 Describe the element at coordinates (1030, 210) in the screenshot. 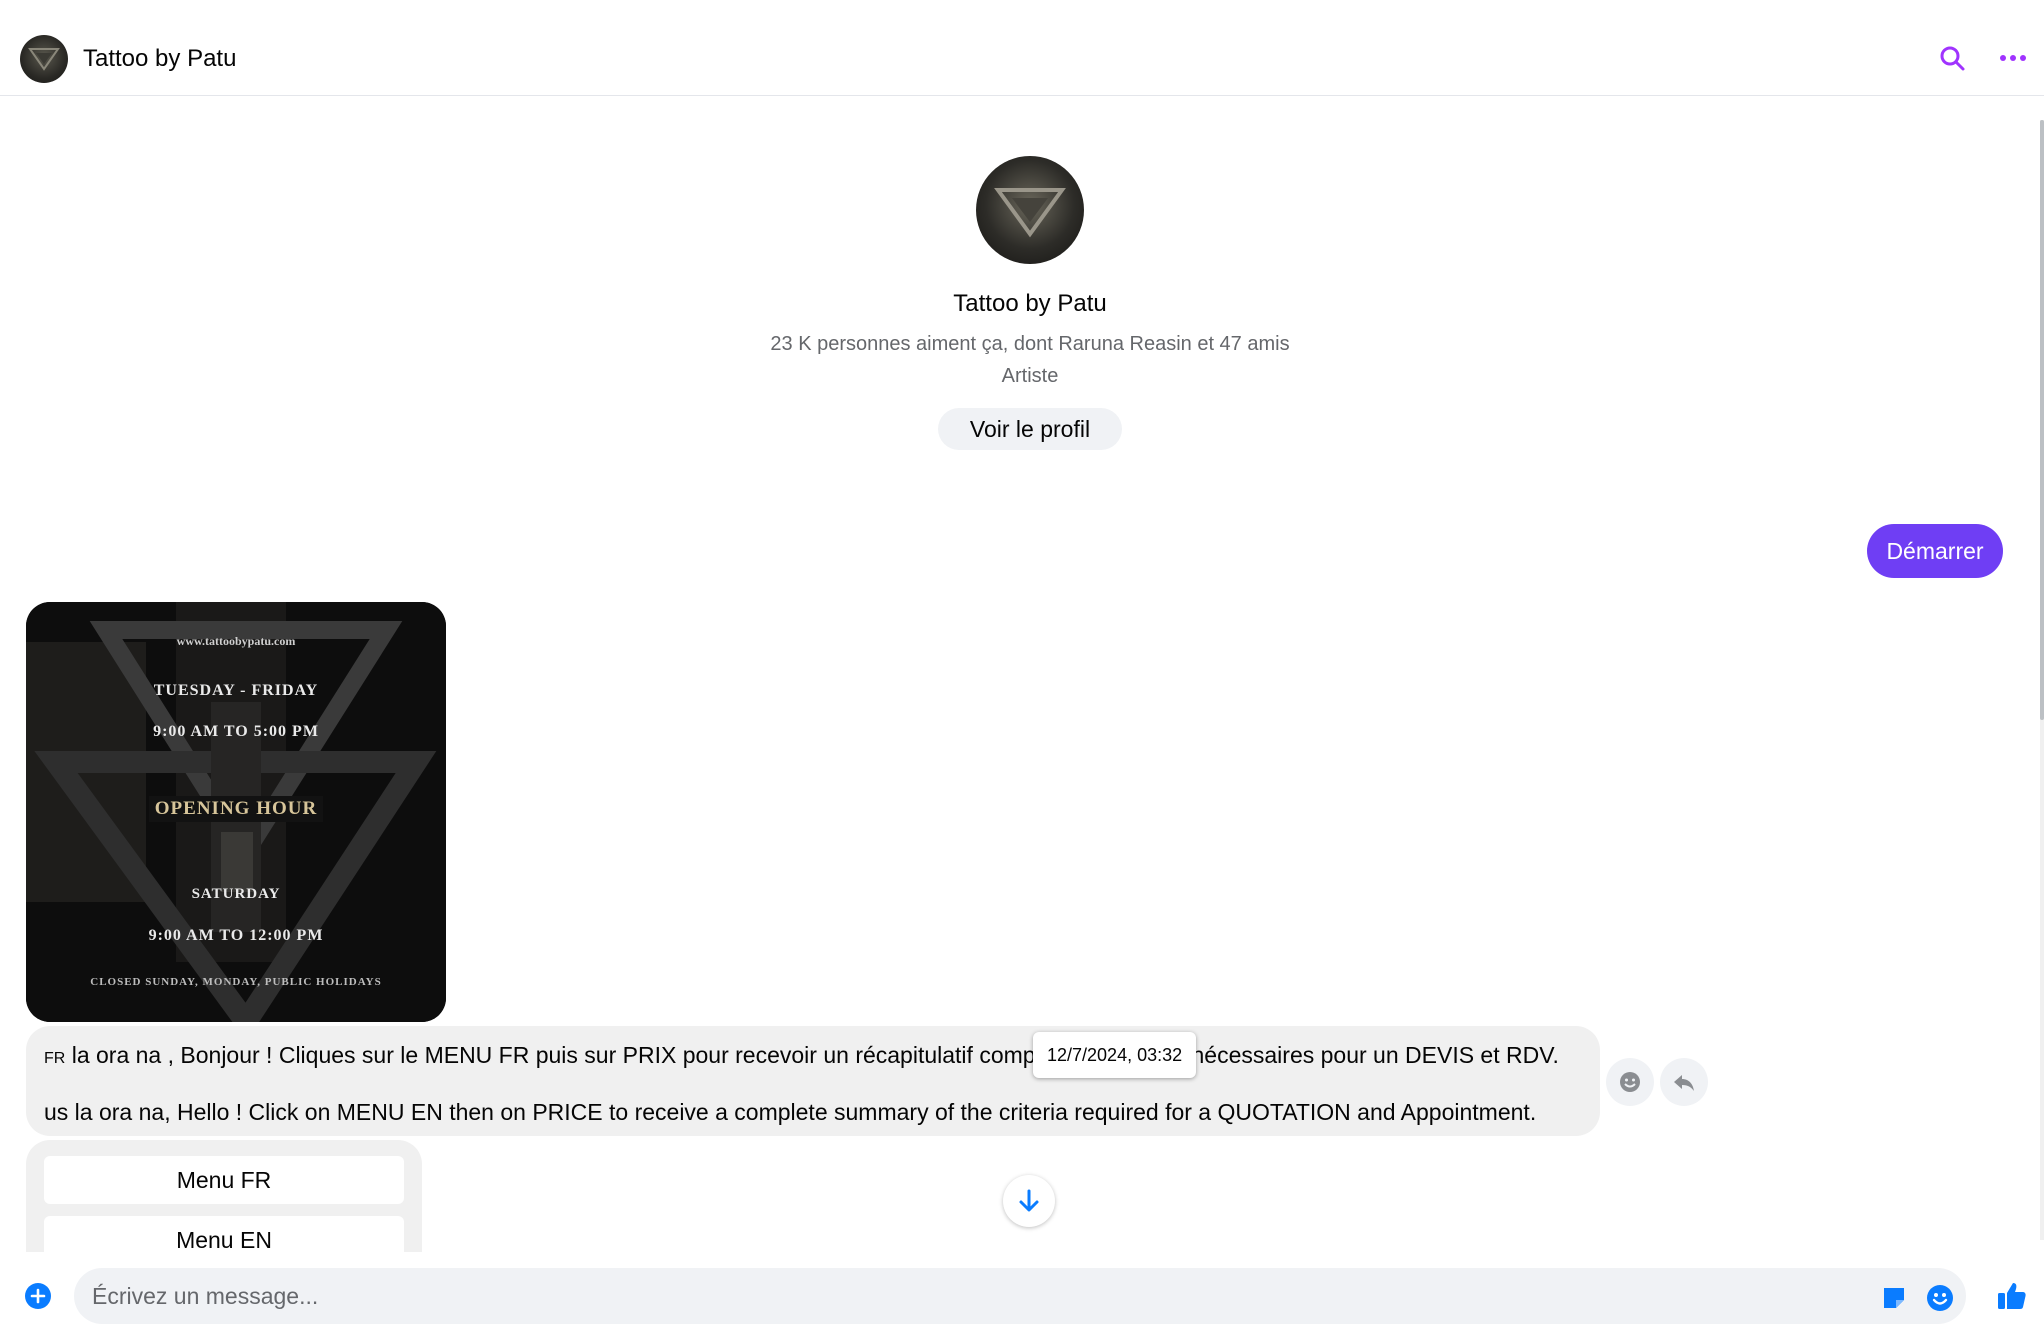

I see `profile-avatar` at that location.